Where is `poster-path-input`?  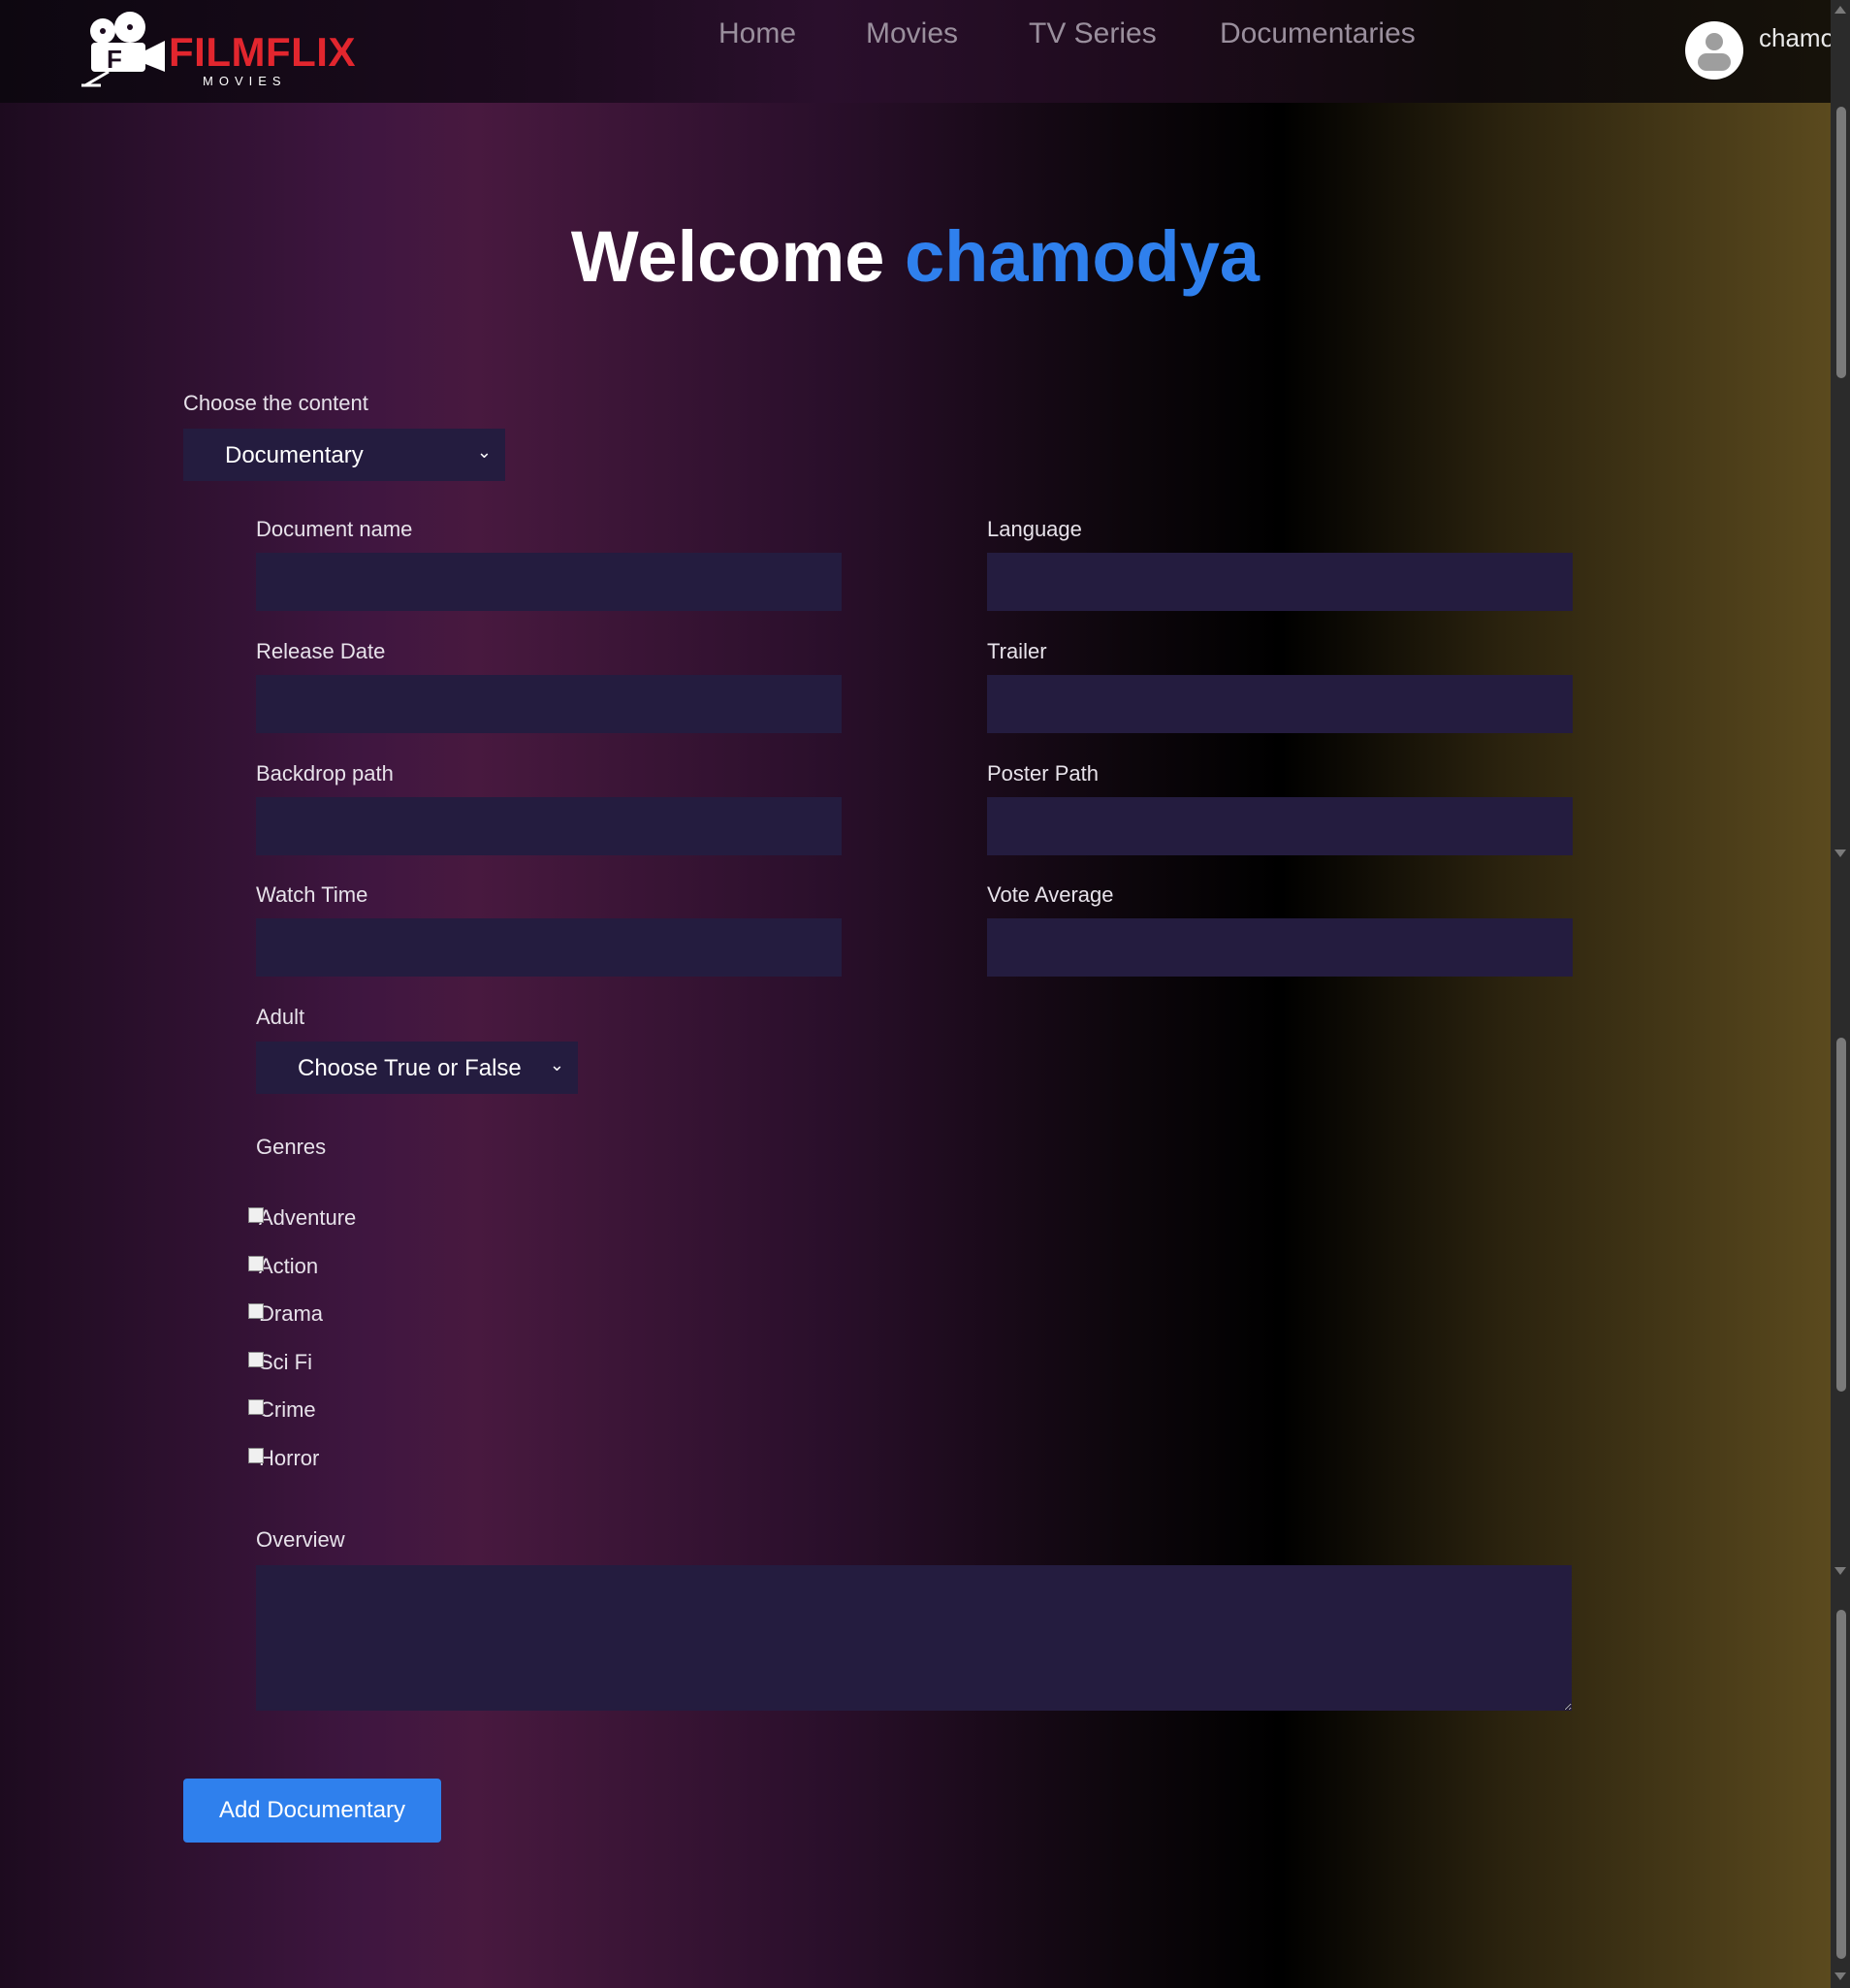
poster-path-input is located at coordinates (1280, 826).